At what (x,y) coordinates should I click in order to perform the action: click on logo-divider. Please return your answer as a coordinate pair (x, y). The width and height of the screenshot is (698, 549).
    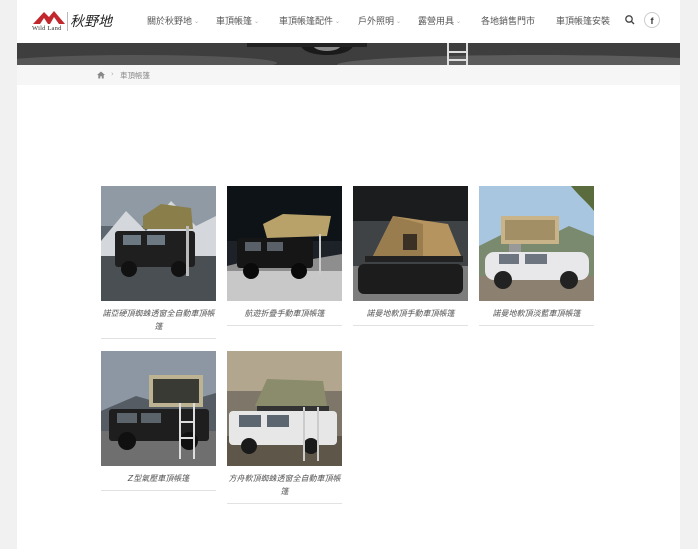
    Looking at the image, I should click on (67, 21).